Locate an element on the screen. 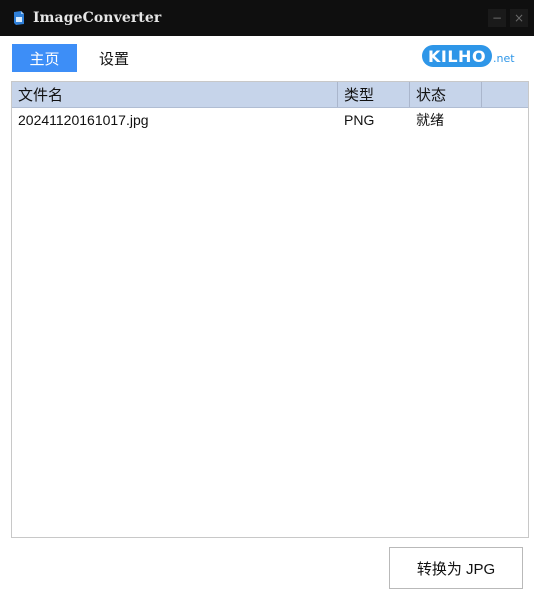 The width and height of the screenshot is (534, 600). column-header-filler is located at coordinates (505, 94).